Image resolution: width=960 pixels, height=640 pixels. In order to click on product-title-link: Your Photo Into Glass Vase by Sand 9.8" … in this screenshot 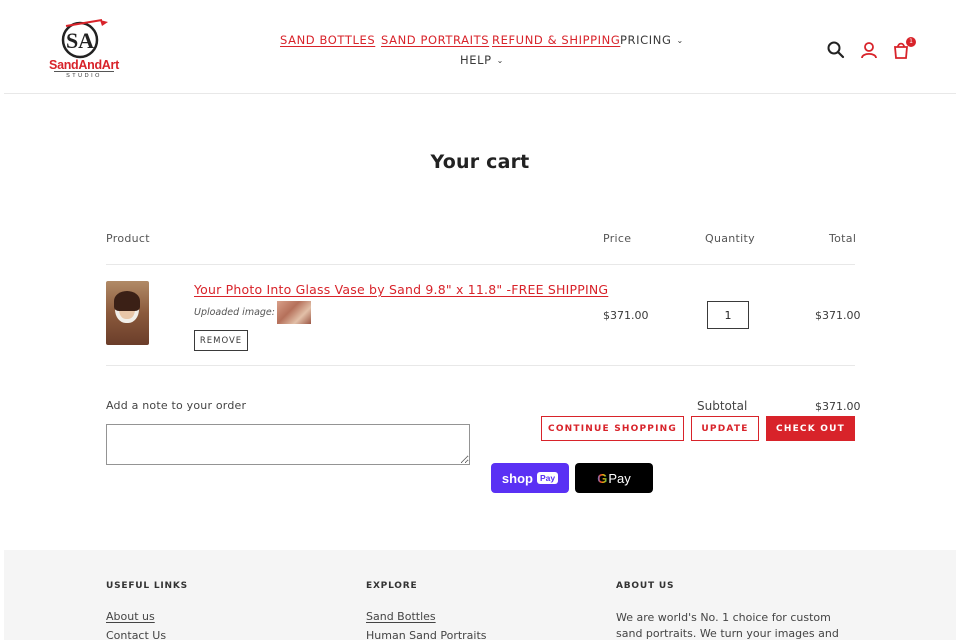, I will do `click(401, 289)`.